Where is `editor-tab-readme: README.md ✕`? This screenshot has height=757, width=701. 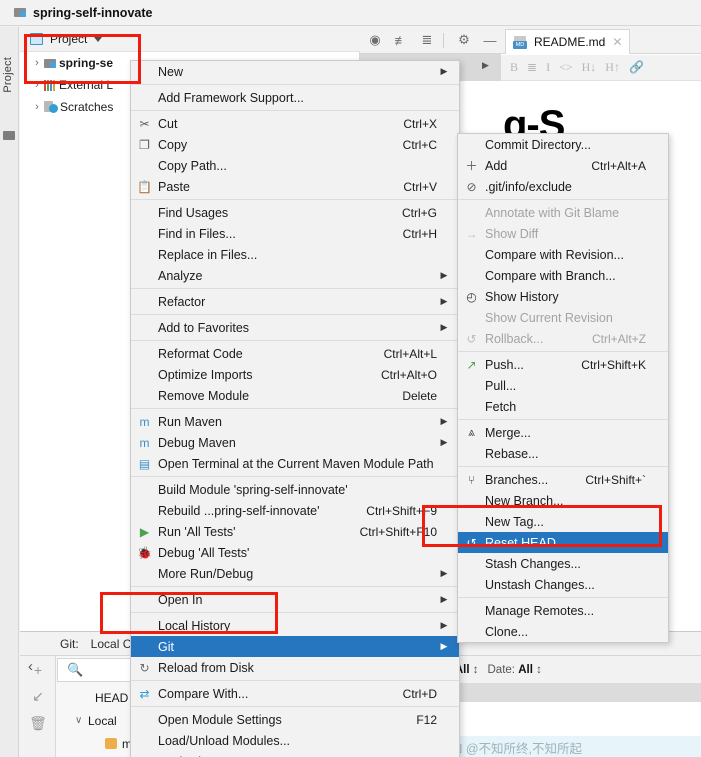
editor-tab-readme: README.md ✕ is located at coordinates (568, 41).